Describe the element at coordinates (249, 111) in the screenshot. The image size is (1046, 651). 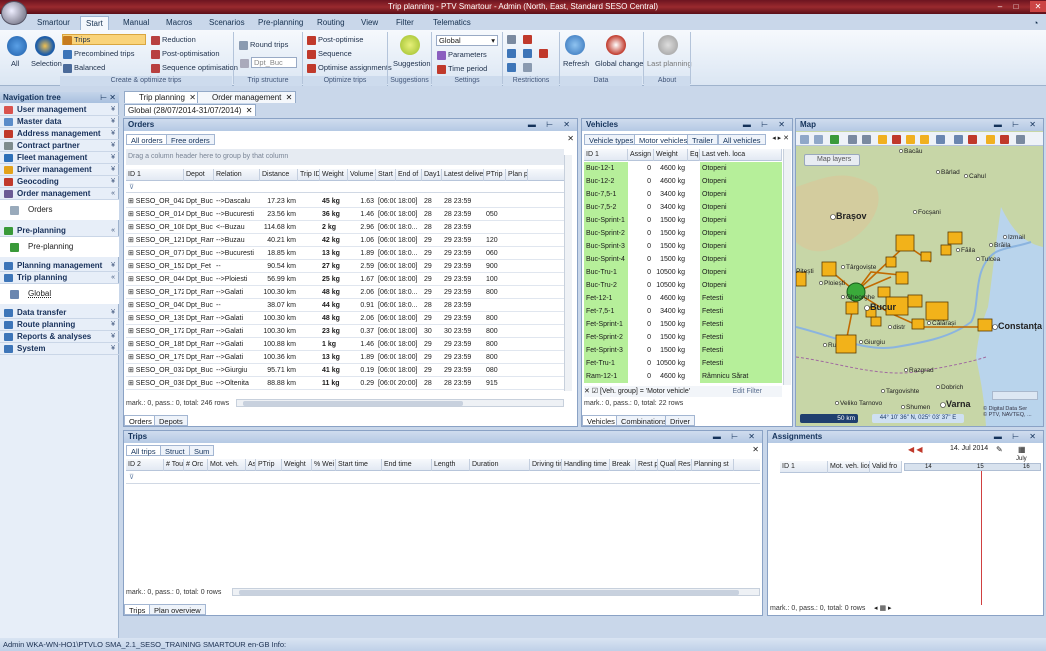
I see `close-tab-icon: ✕` at that location.